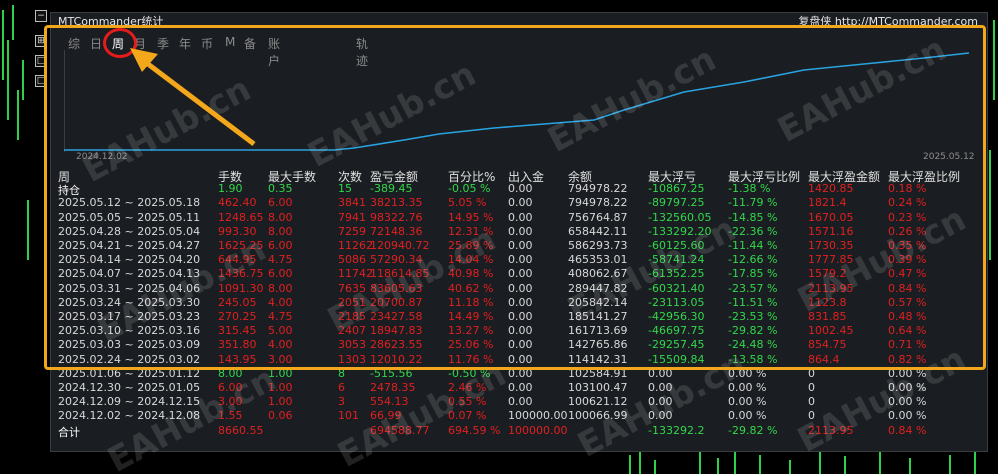 The height and width of the screenshot is (474, 998). Describe the element at coordinates (348, 416) in the screenshot. I see `cell-count: 101` at that location.